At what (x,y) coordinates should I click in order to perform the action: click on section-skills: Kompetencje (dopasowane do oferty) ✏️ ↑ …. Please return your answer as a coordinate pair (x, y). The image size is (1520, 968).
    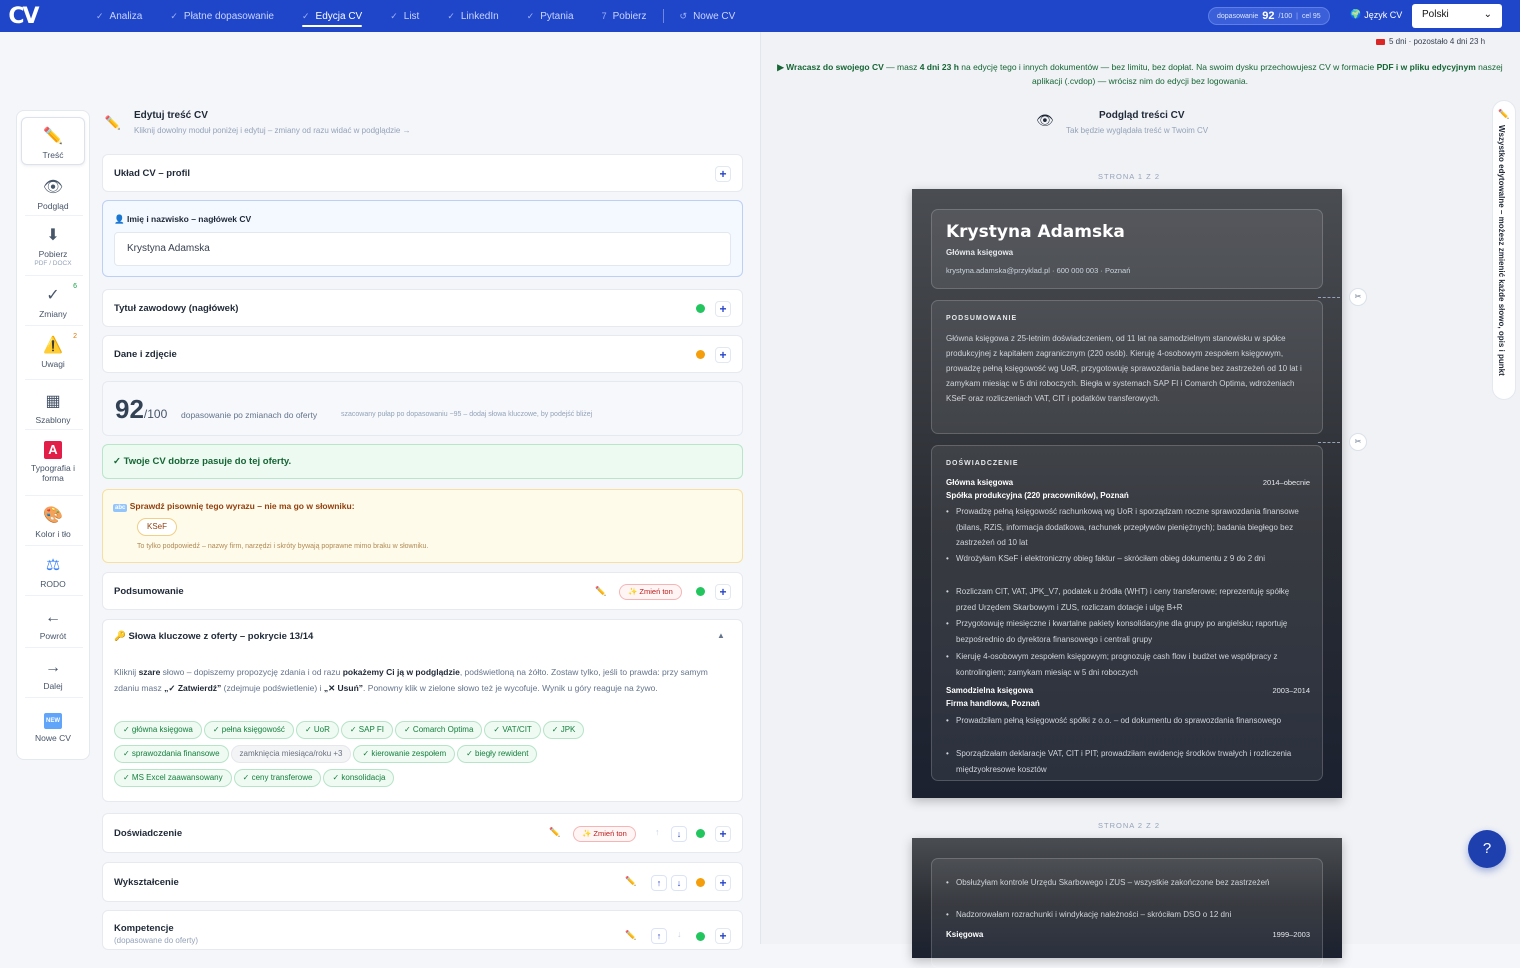
    Looking at the image, I should click on (422, 930).